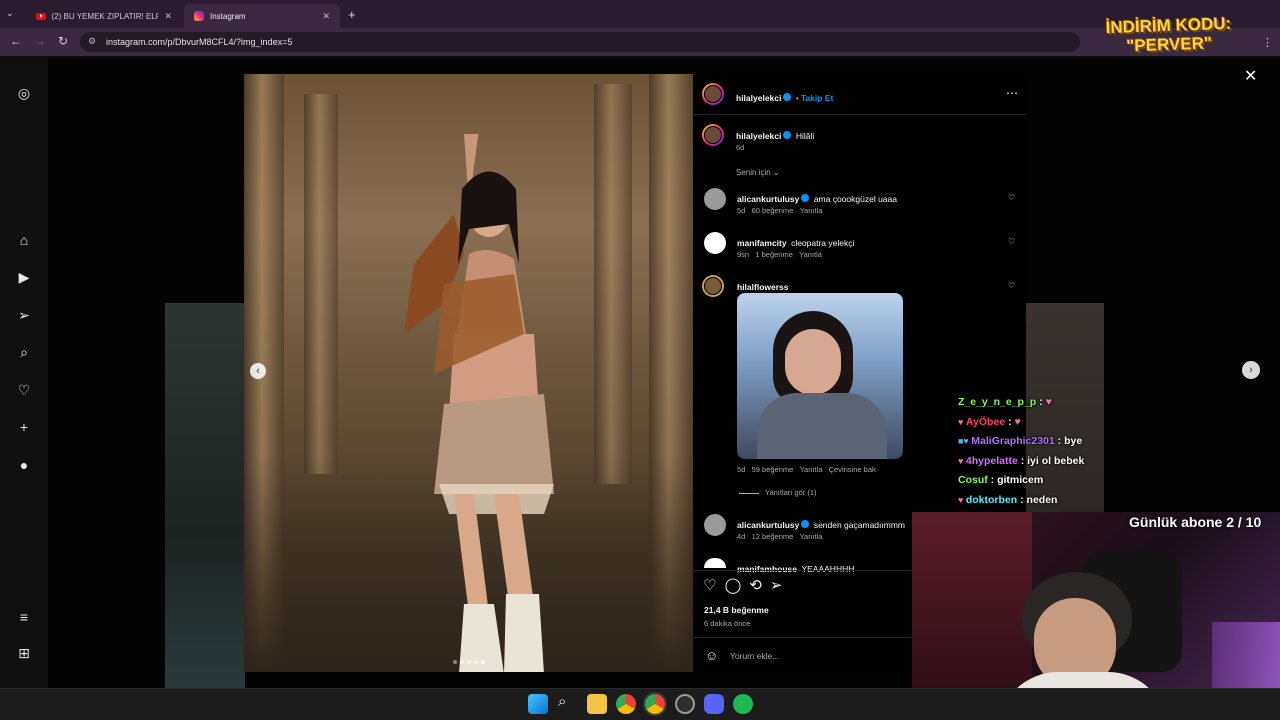 Image resolution: width=1280 pixels, height=720 pixels. I want to click on more-options-icon: ⋯, so click(1012, 93).